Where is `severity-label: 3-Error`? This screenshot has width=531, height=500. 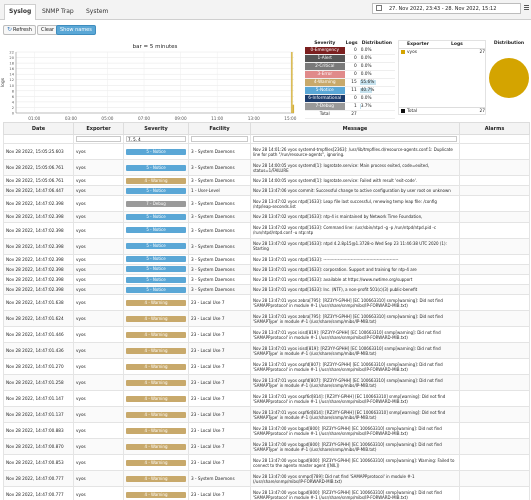 severity-label: 3-Error is located at coordinates (325, 74).